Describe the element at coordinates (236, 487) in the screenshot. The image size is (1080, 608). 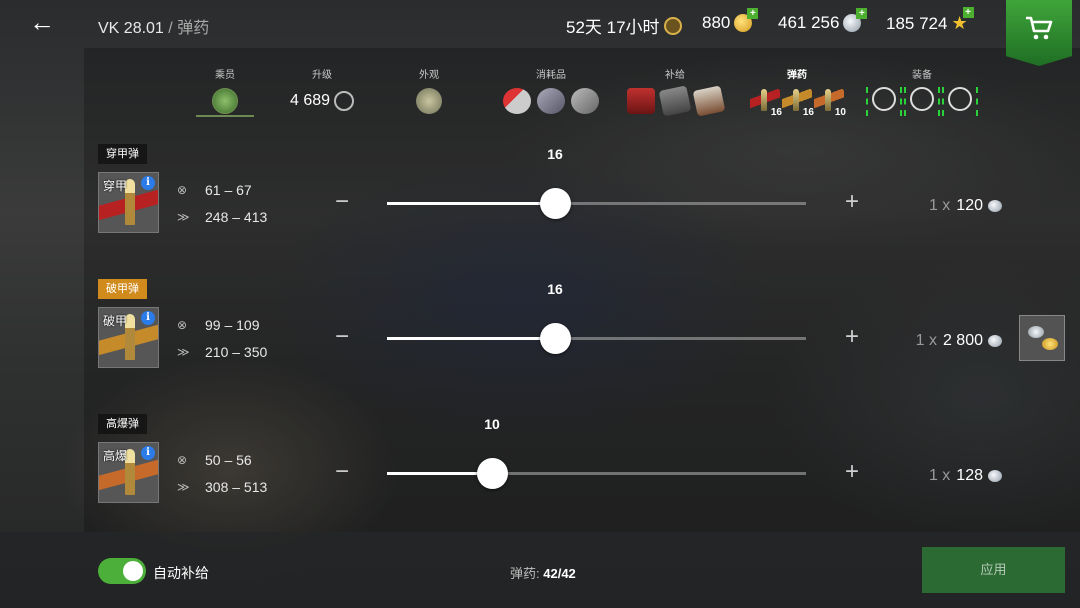
I see `penetration-value: 308 – 513` at that location.